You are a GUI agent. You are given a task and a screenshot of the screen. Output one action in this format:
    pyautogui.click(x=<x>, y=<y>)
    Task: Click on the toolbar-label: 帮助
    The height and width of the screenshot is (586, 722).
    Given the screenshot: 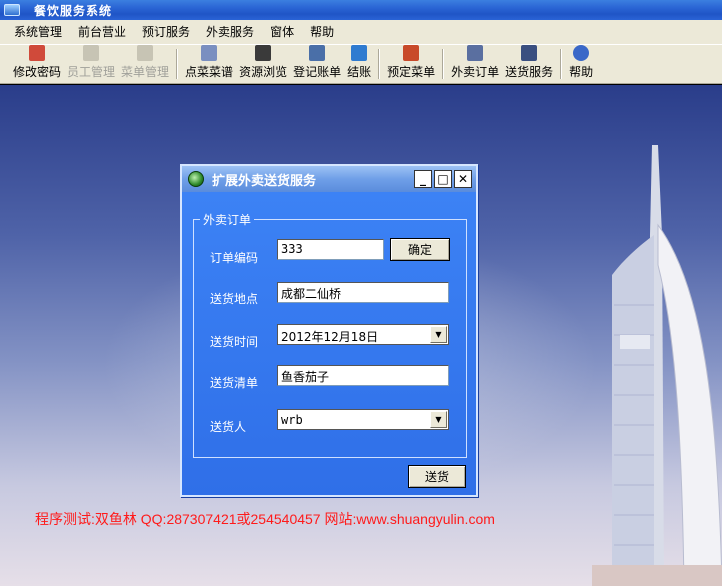 What is the action you would take?
    pyautogui.click(x=581, y=72)
    